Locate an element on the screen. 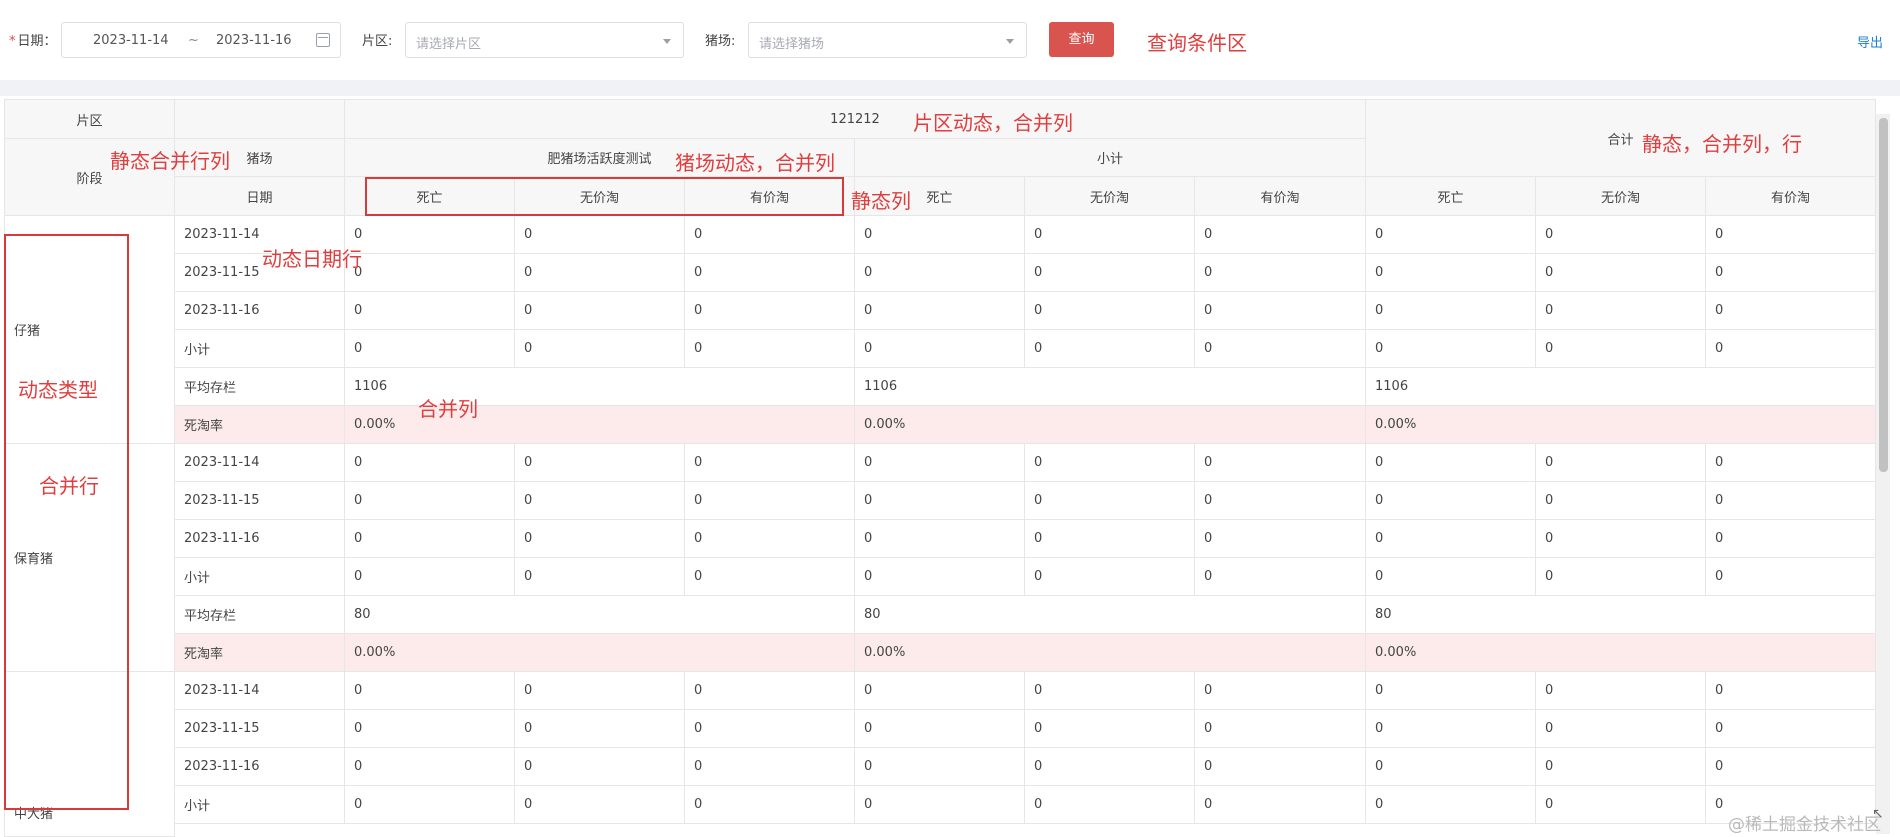 The height and width of the screenshot is (837, 1900). farm-select: 请选择猪场 is located at coordinates (887, 40).